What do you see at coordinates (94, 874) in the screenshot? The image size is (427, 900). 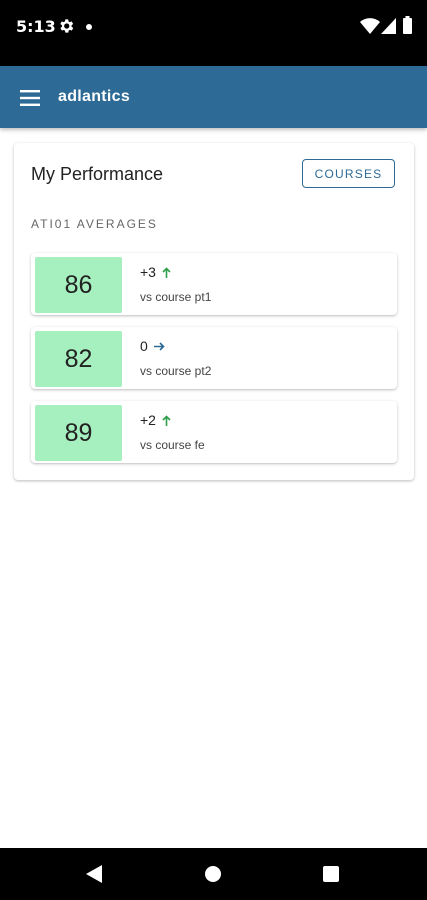 I see `back-icon` at bounding box center [94, 874].